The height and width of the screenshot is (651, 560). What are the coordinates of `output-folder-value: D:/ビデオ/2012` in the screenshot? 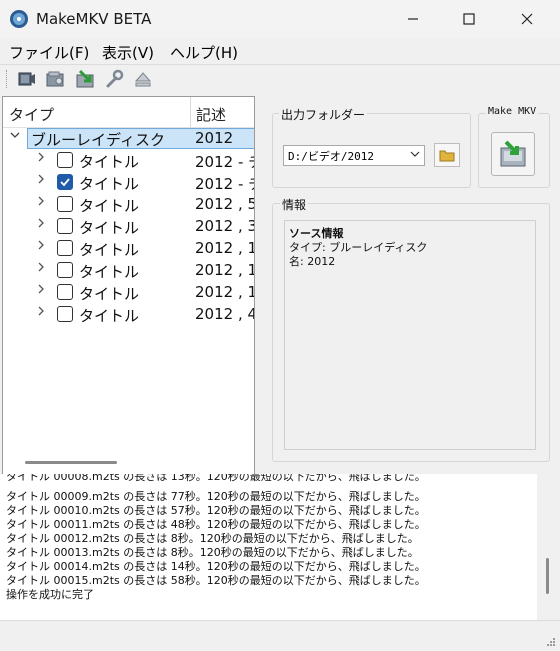 It's located at (331, 156).